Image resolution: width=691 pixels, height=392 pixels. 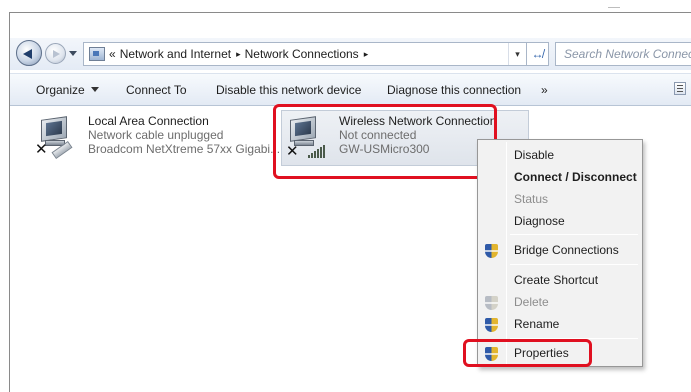 What do you see at coordinates (41, 149) in the screenshot?
I see `disconnected-x-icon: ✕` at bounding box center [41, 149].